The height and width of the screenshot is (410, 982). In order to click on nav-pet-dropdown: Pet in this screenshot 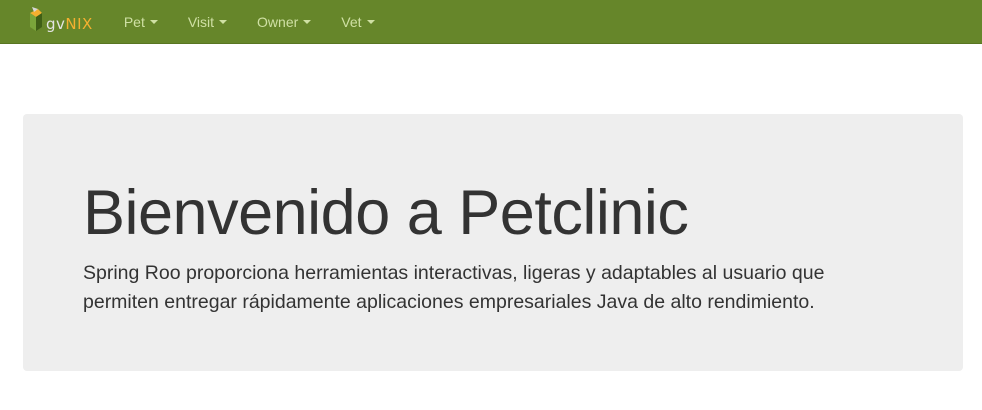, I will do `click(141, 22)`.